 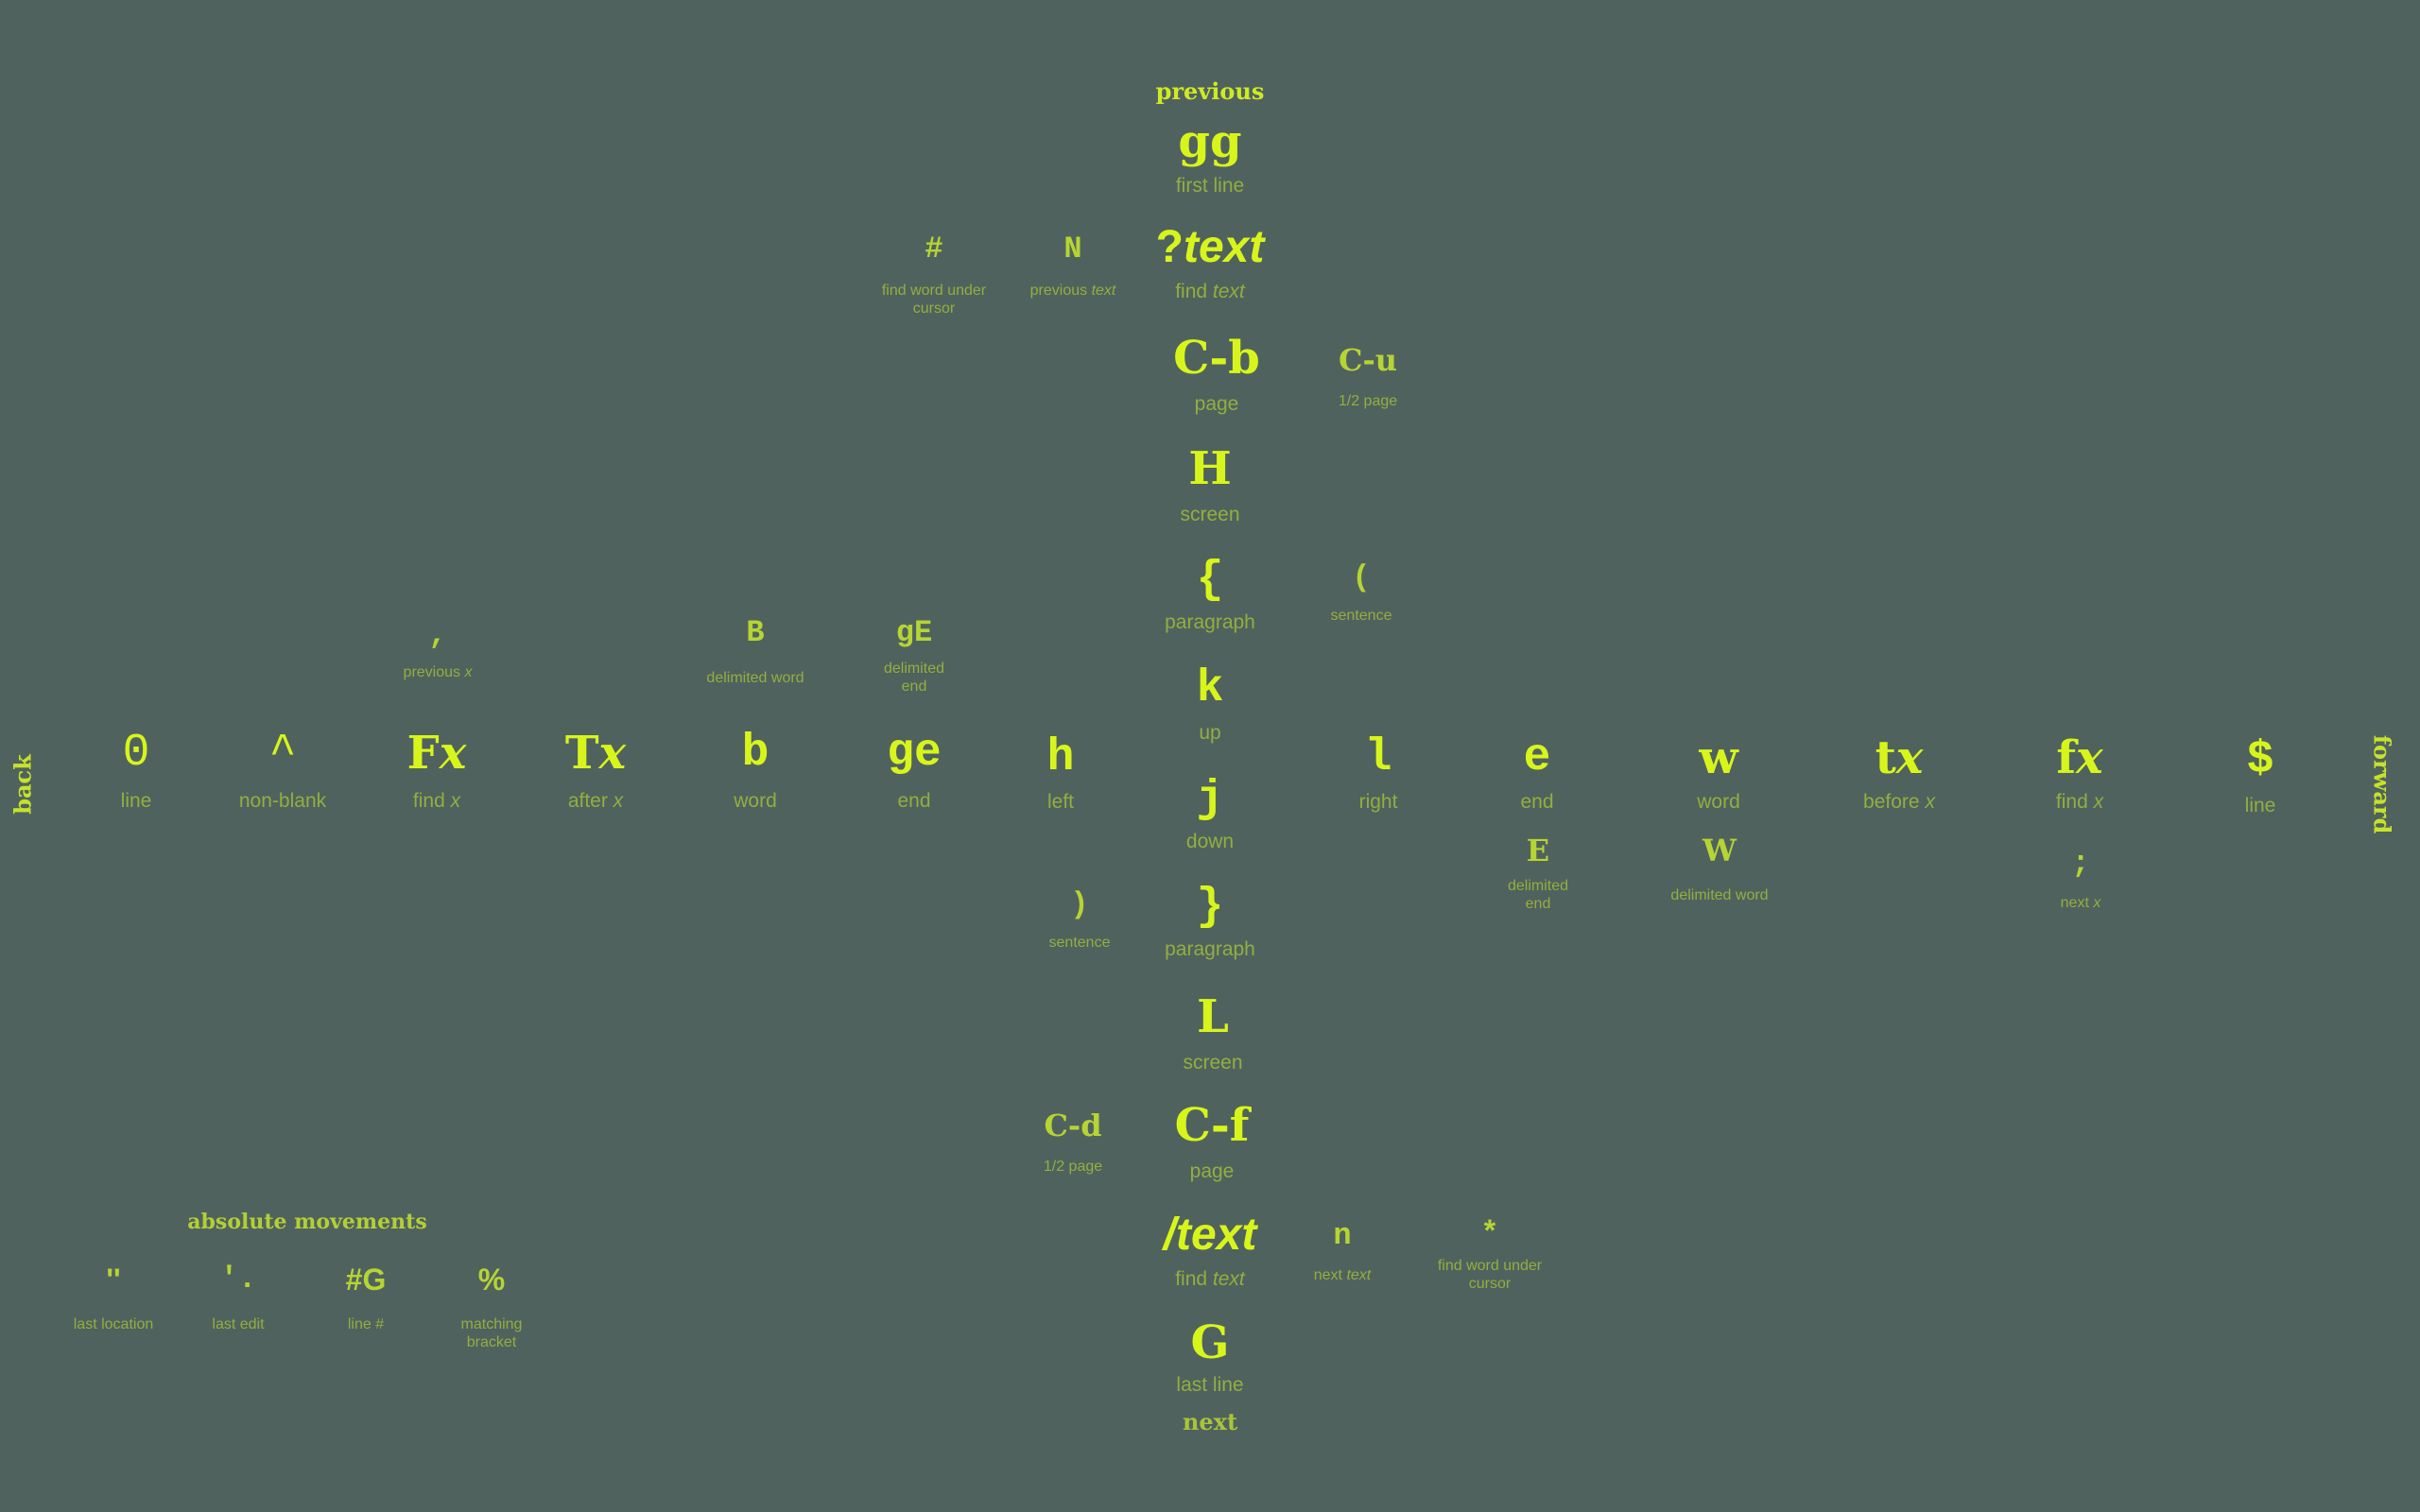 What do you see at coordinates (755, 652) in the screenshot?
I see `motion-B: B delimited word` at bounding box center [755, 652].